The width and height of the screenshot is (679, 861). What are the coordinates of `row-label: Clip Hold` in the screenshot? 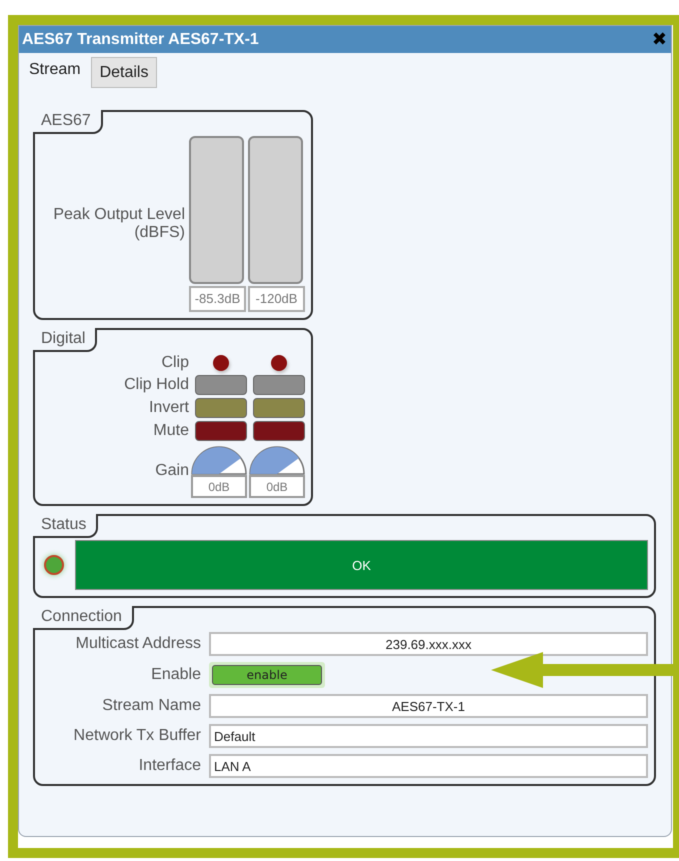 It's located at (156, 385).